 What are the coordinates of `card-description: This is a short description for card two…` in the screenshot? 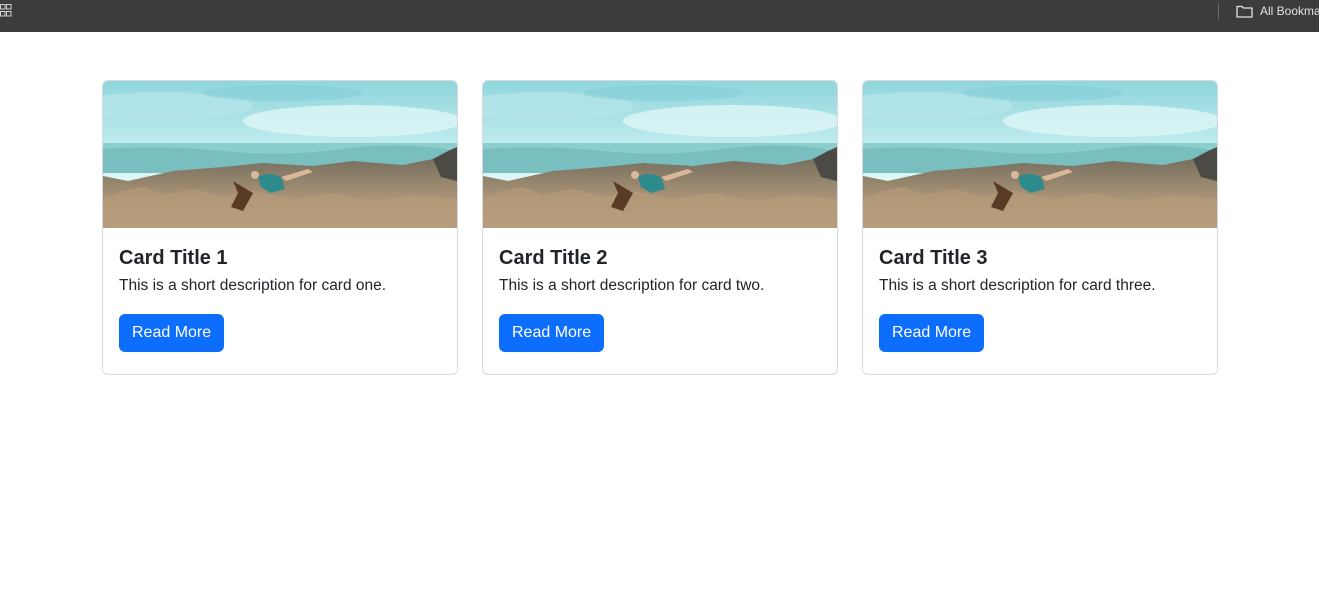 It's located at (632, 285).